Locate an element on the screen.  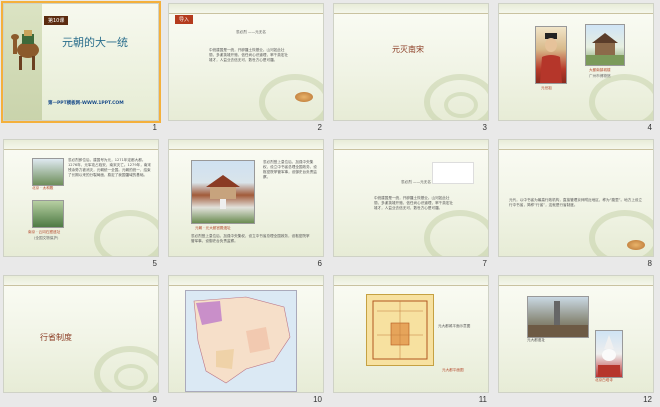
slide-number: 7 is located at coordinates (484, 263).